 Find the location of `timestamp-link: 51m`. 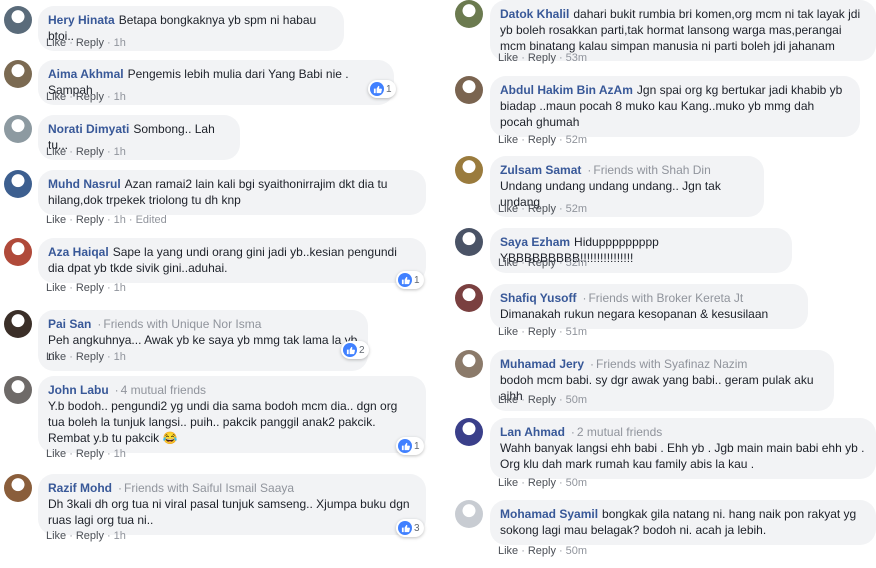

timestamp-link: 51m is located at coordinates (576, 332).